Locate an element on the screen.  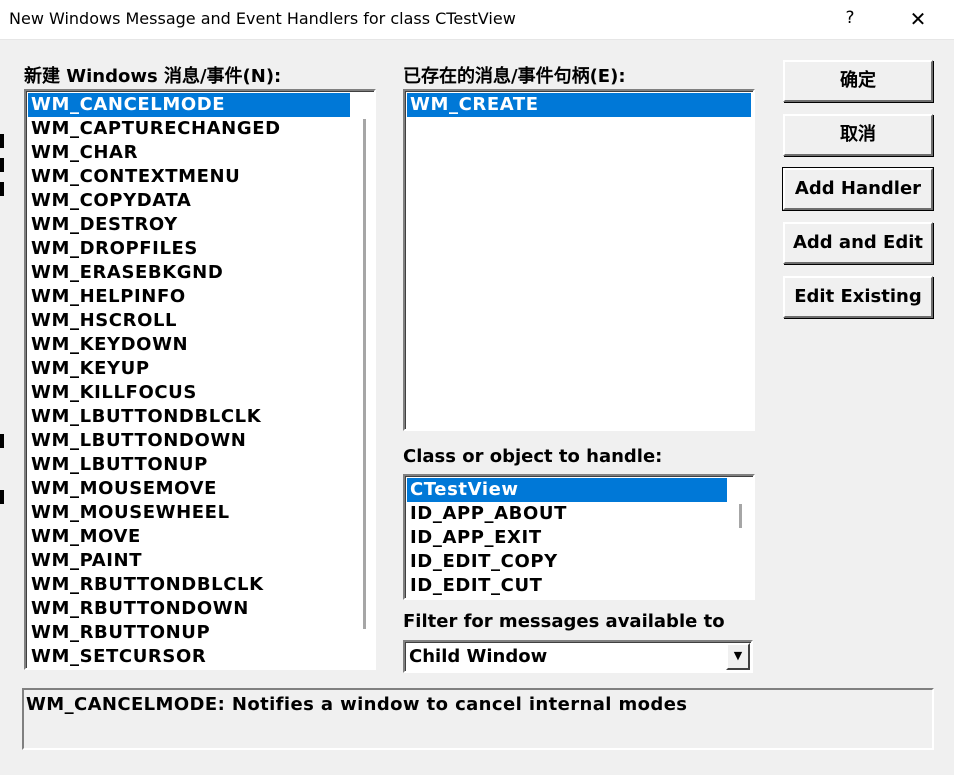
list-item: ID_EDIT_COPY is located at coordinates (567, 562).